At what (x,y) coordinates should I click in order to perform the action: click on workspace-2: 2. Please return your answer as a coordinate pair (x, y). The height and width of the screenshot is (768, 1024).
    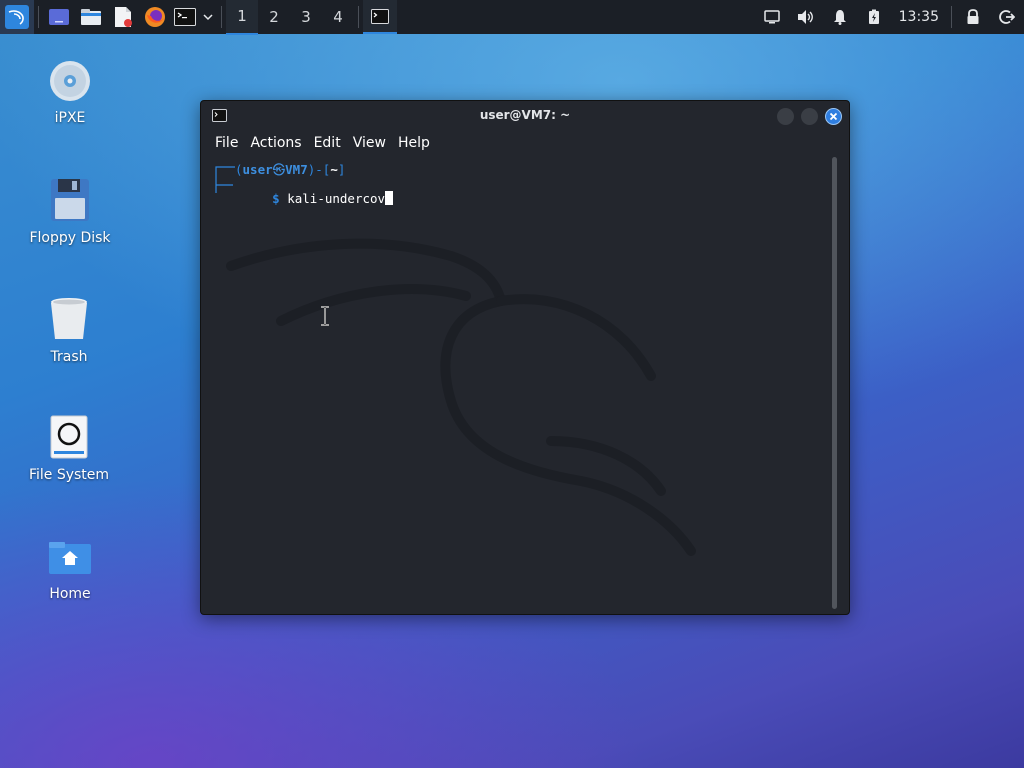
    Looking at the image, I should click on (274, 17).